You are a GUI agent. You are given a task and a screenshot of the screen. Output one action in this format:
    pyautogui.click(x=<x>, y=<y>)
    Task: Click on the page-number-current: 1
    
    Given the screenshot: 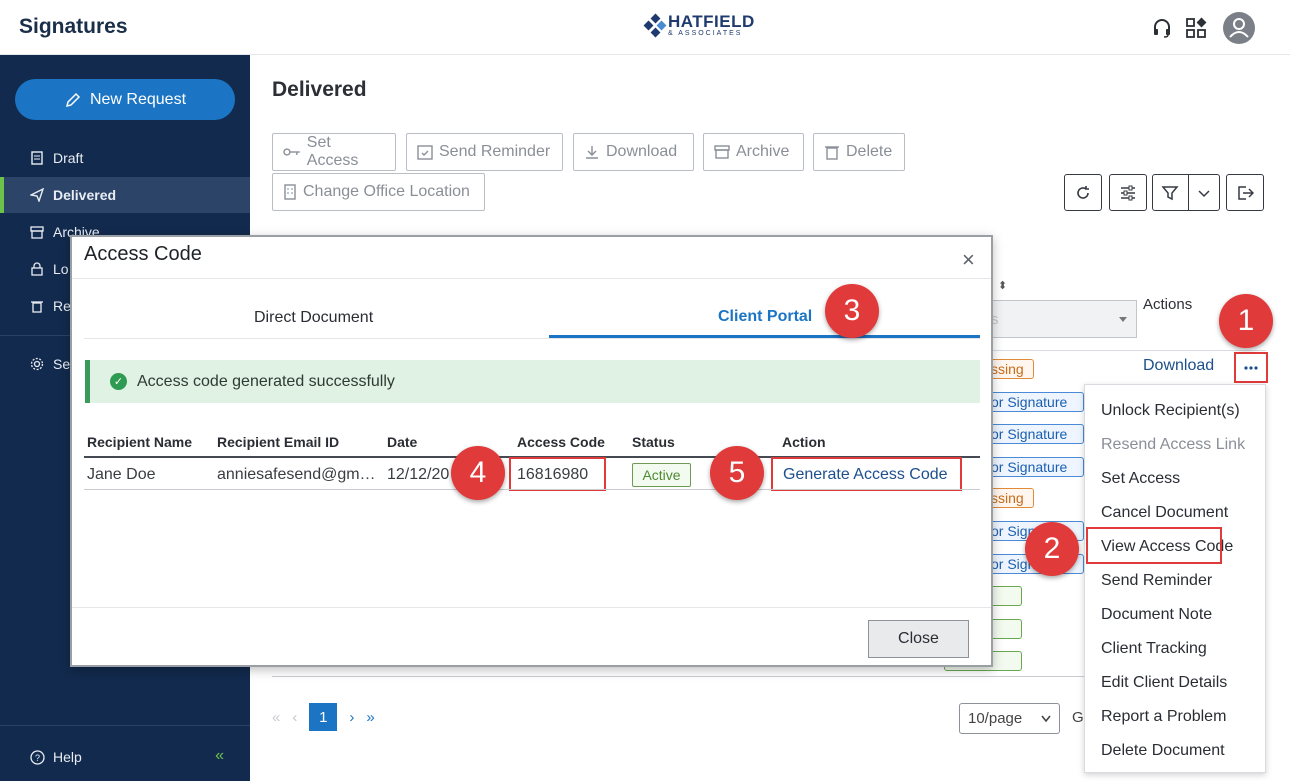 What is the action you would take?
    pyautogui.click(x=323, y=717)
    